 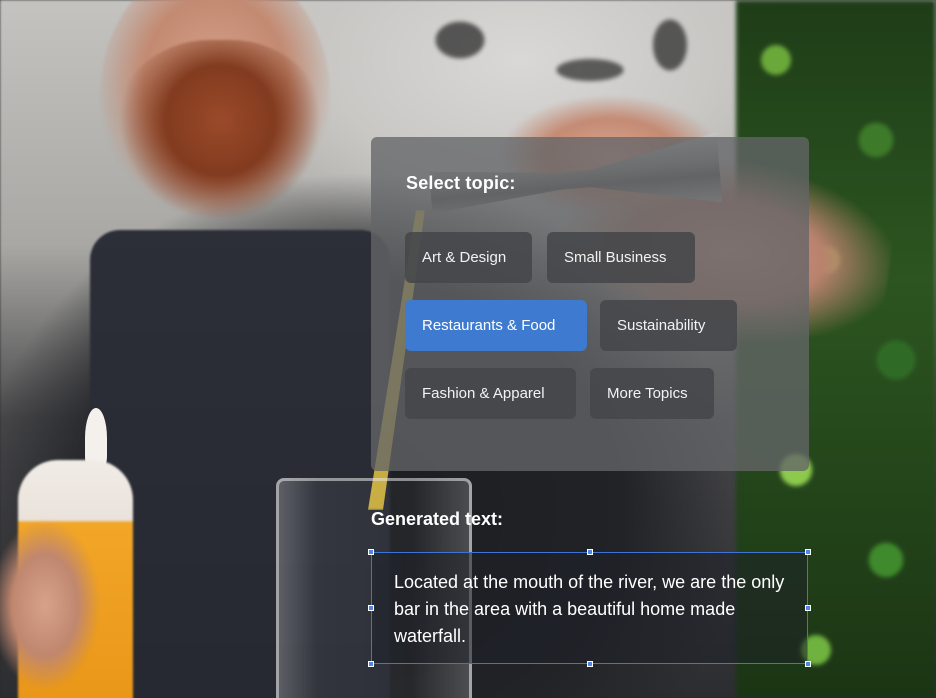 I want to click on resize-handle-top-left, so click(x=371, y=552).